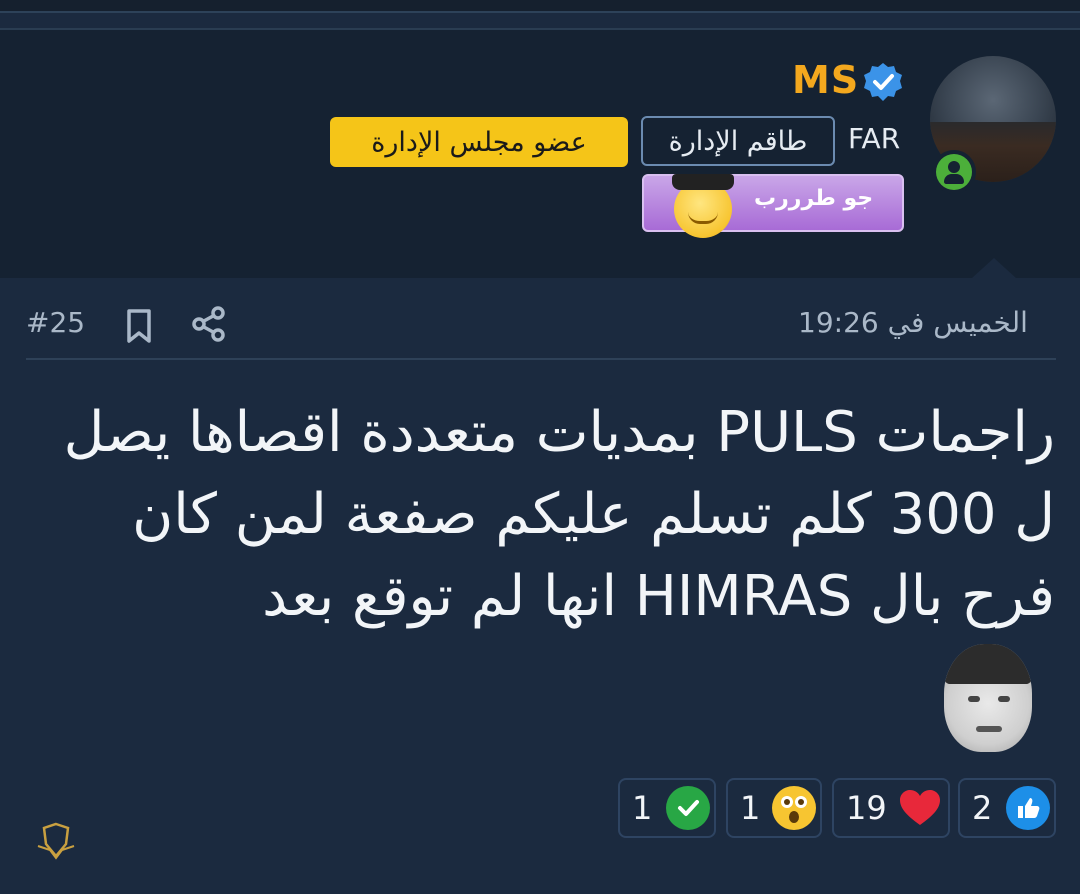 The image size is (1080, 894). I want to click on sticker-text: جو طرررب, so click(814, 198).